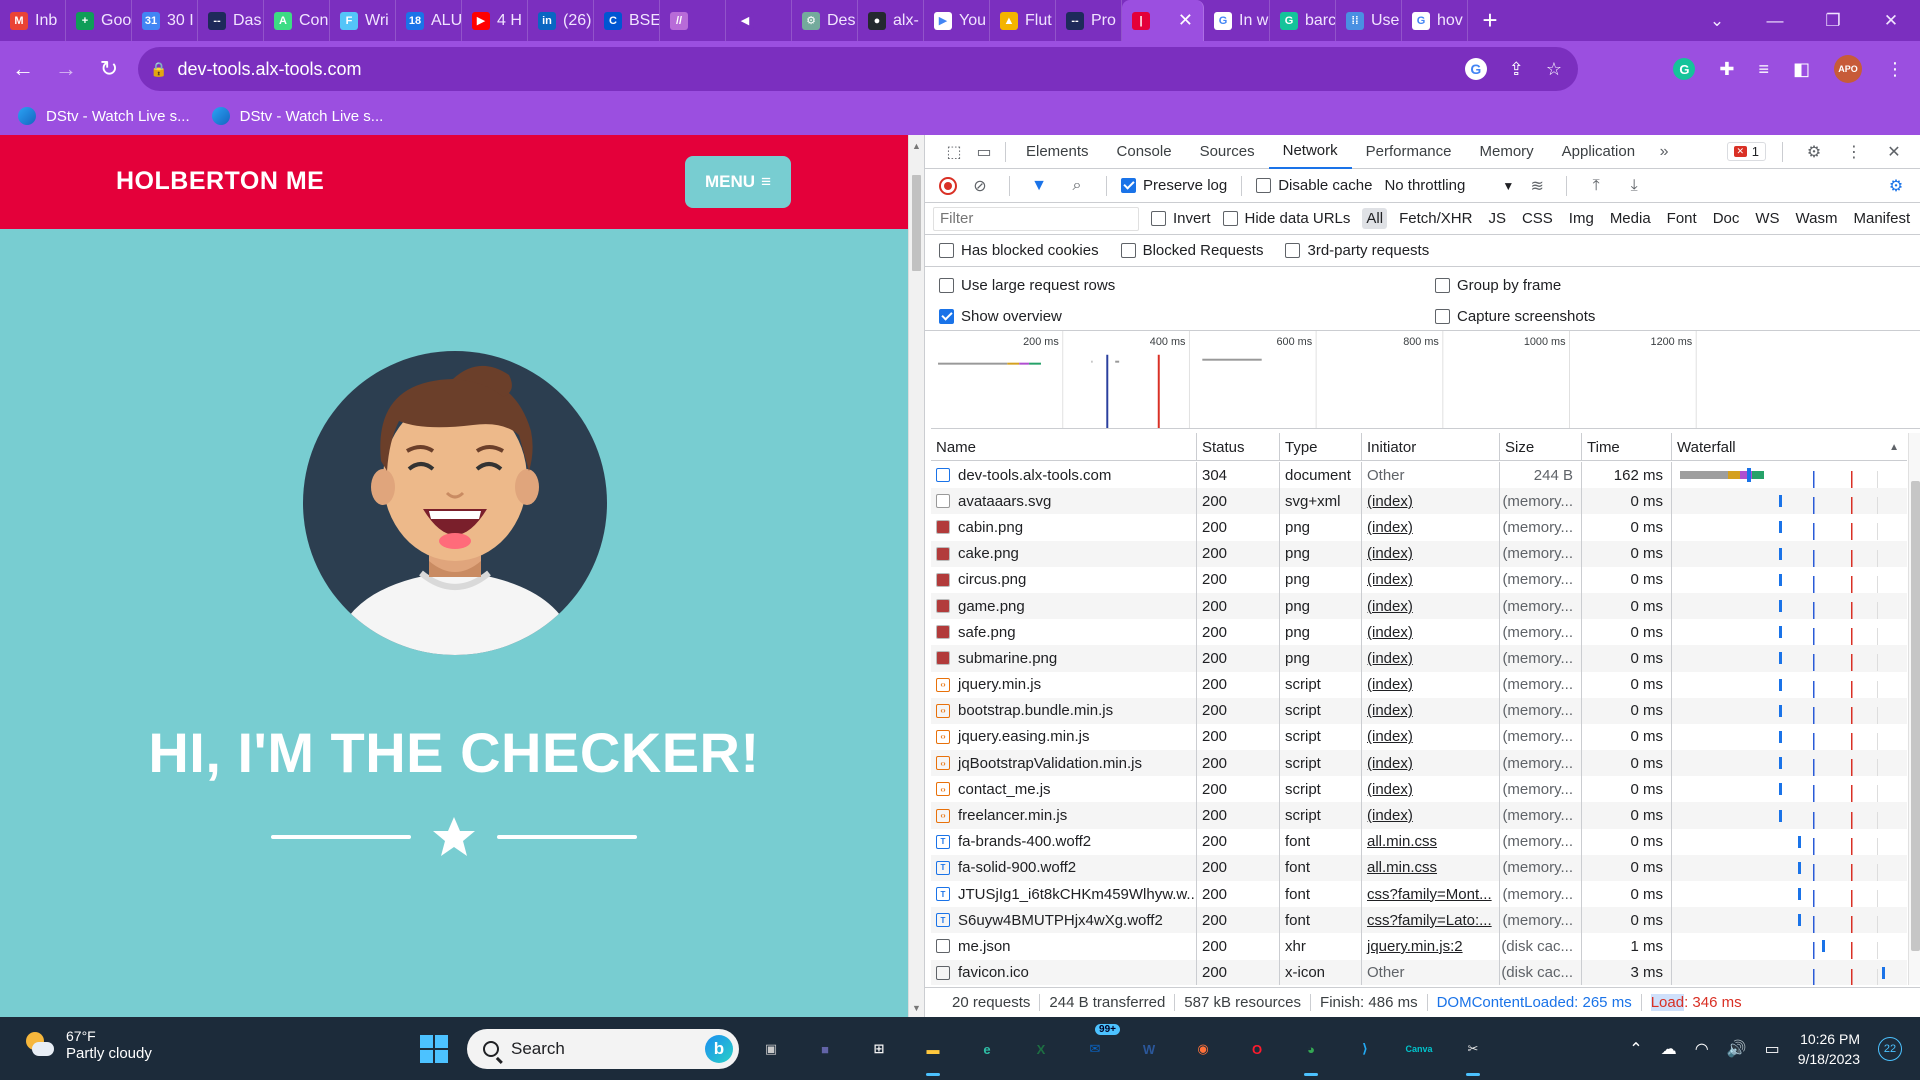 The image size is (1920, 1080). Describe the element at coordinates (1763, 69) in the screenshot. I see `media-controls-icon: ≡` at that location.